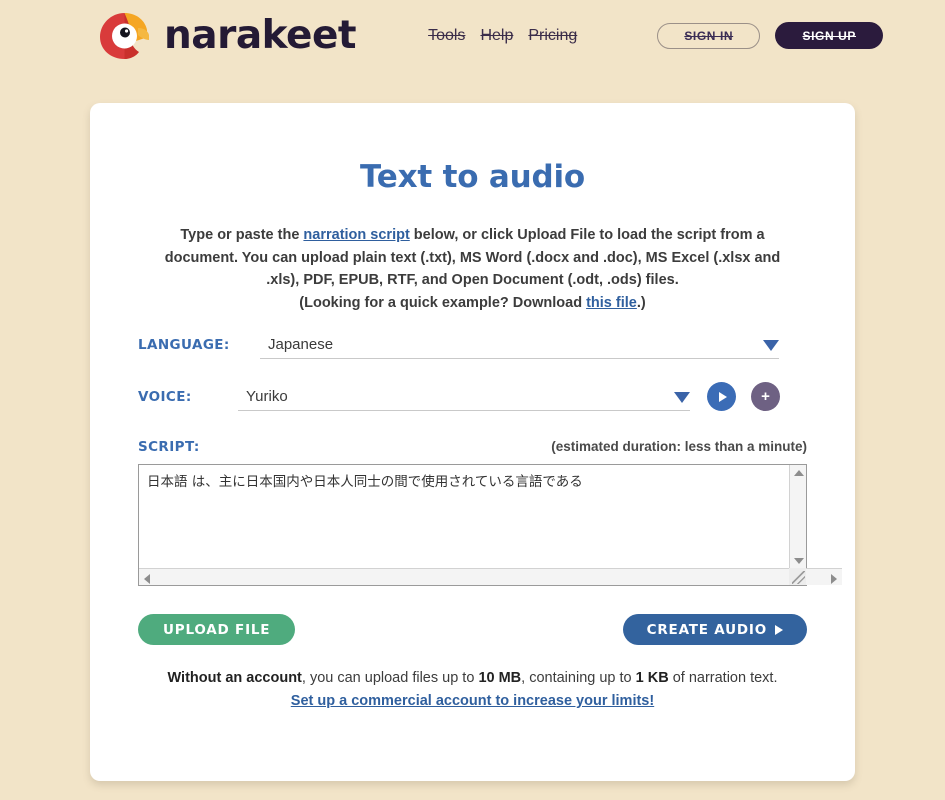 The image size is (945, 800). I want to click on main-nav: Tools Help Pricing, so click(502, 36).